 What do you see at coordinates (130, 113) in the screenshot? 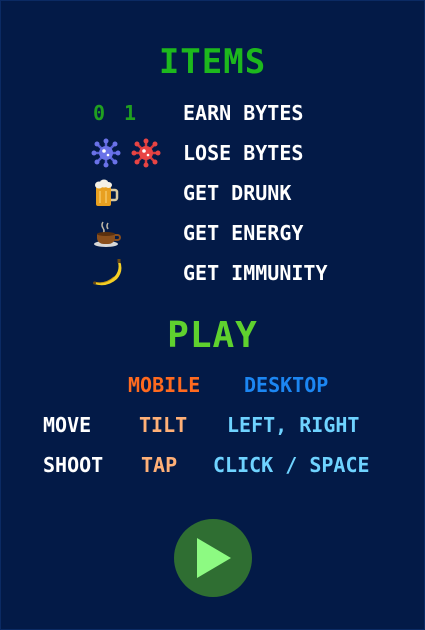
I see `one-bit-icon: 1` at bounding box center [130, 113].